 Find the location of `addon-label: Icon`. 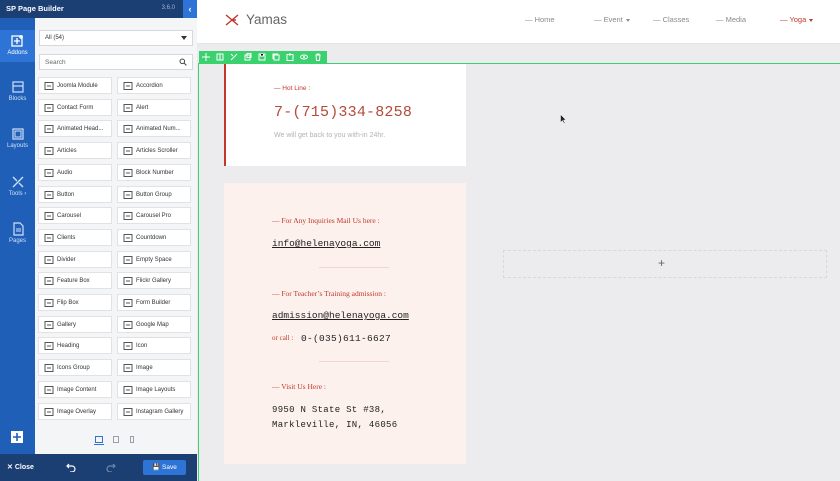

addon-label: Icon is located at coordinates (142, 346).